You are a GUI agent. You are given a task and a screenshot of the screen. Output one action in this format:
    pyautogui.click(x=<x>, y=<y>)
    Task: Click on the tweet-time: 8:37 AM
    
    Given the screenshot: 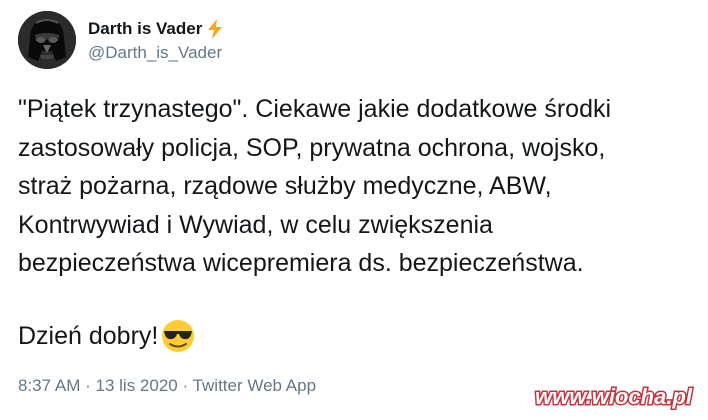 What is the action you would take?
    pyautogui.click(x=49, y=385)
    